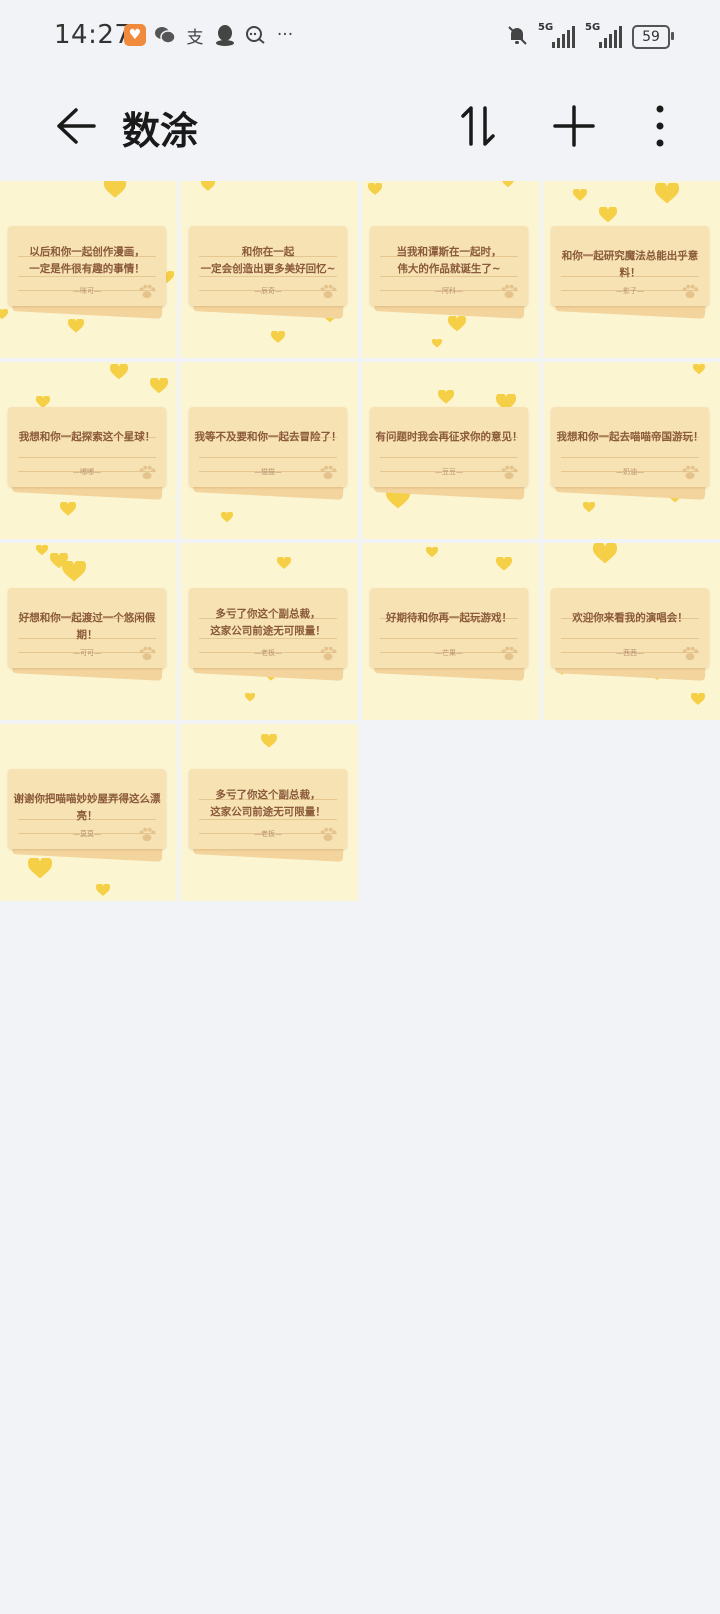  What do you see at coordinates (360, 126) in the screenshot?
I see `app-bar: 数涂` at bounding box center [360, 126].